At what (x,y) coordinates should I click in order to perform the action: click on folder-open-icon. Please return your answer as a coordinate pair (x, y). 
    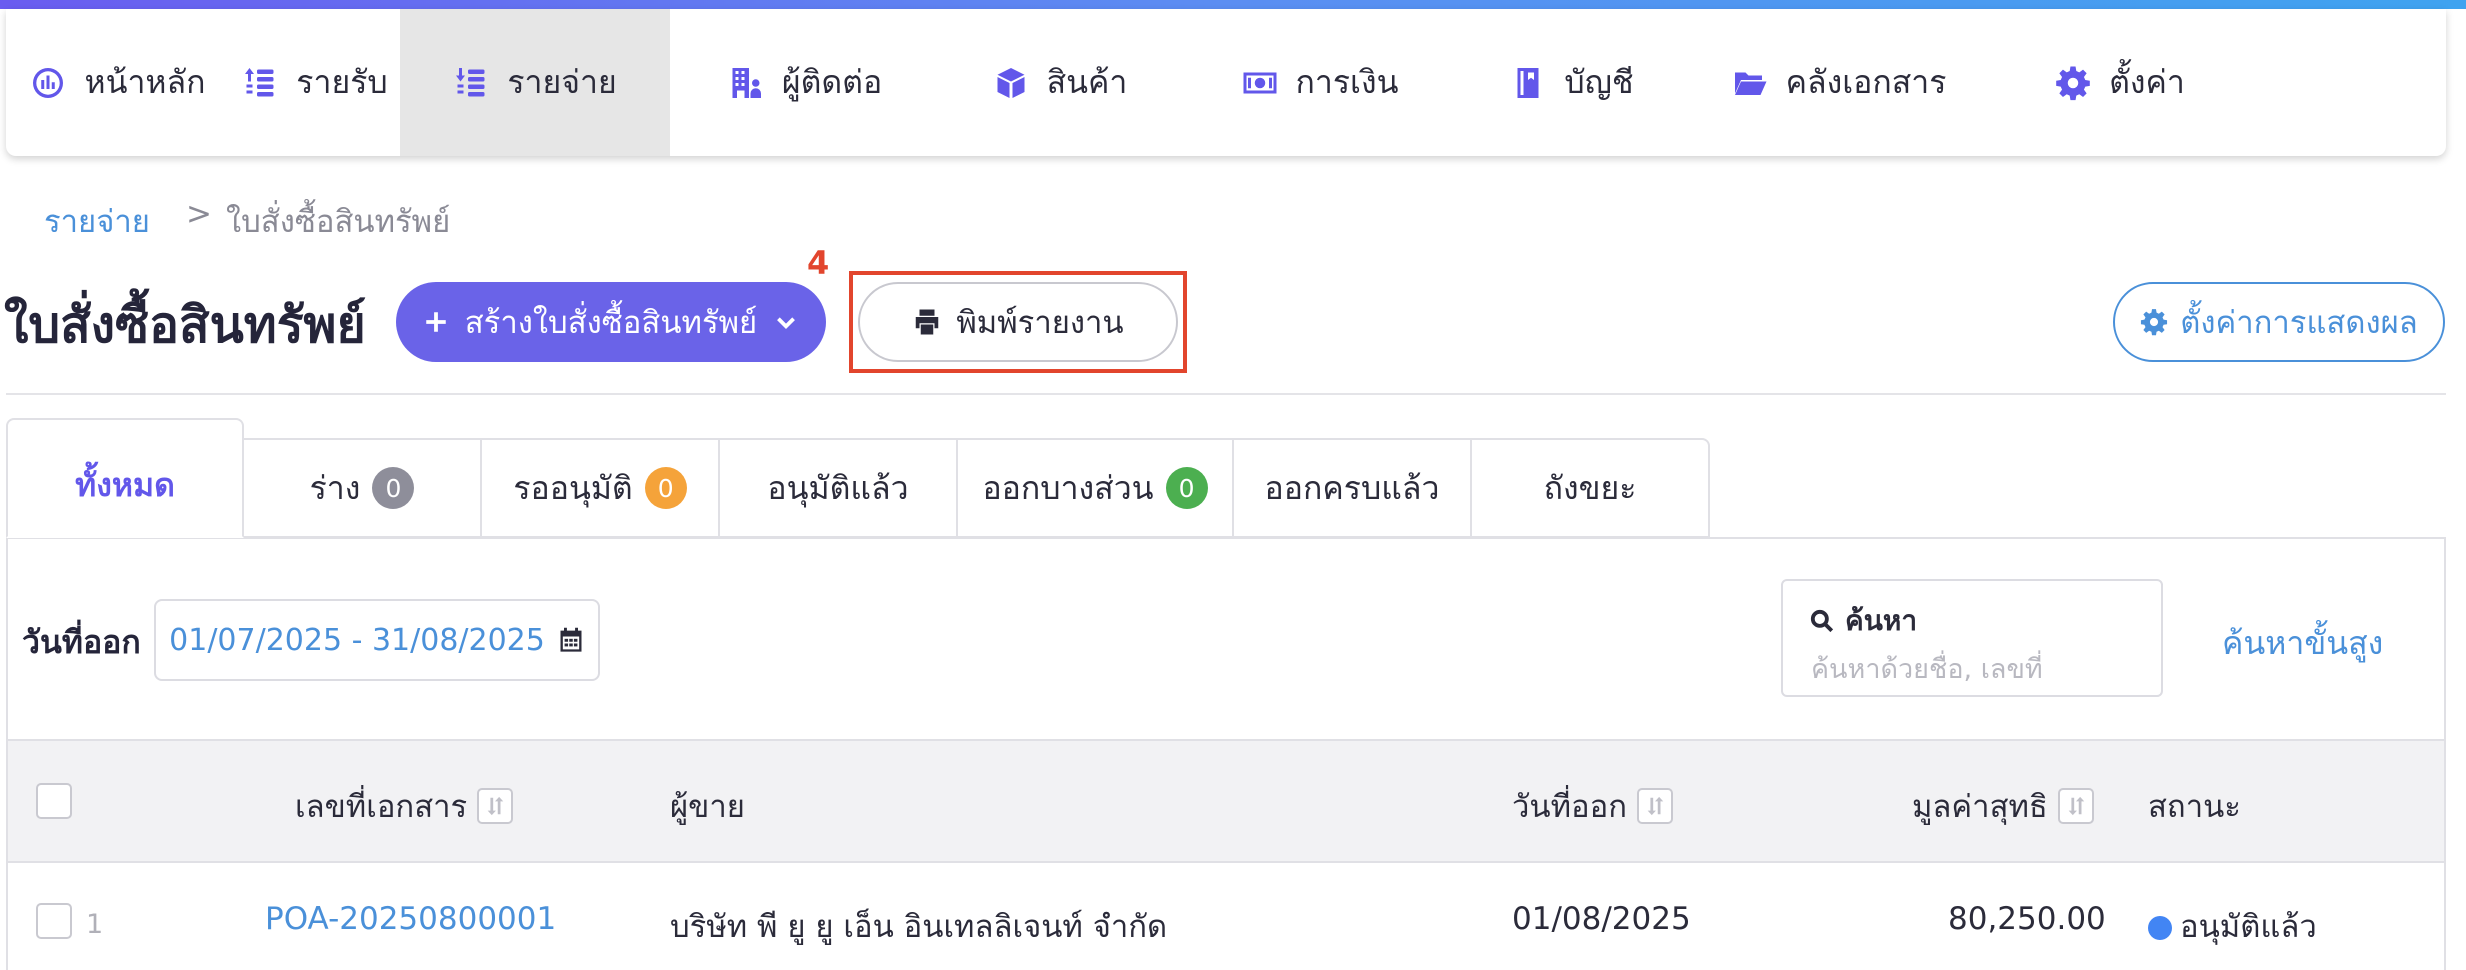
    Looking at the image, I should click on (1750, 83).